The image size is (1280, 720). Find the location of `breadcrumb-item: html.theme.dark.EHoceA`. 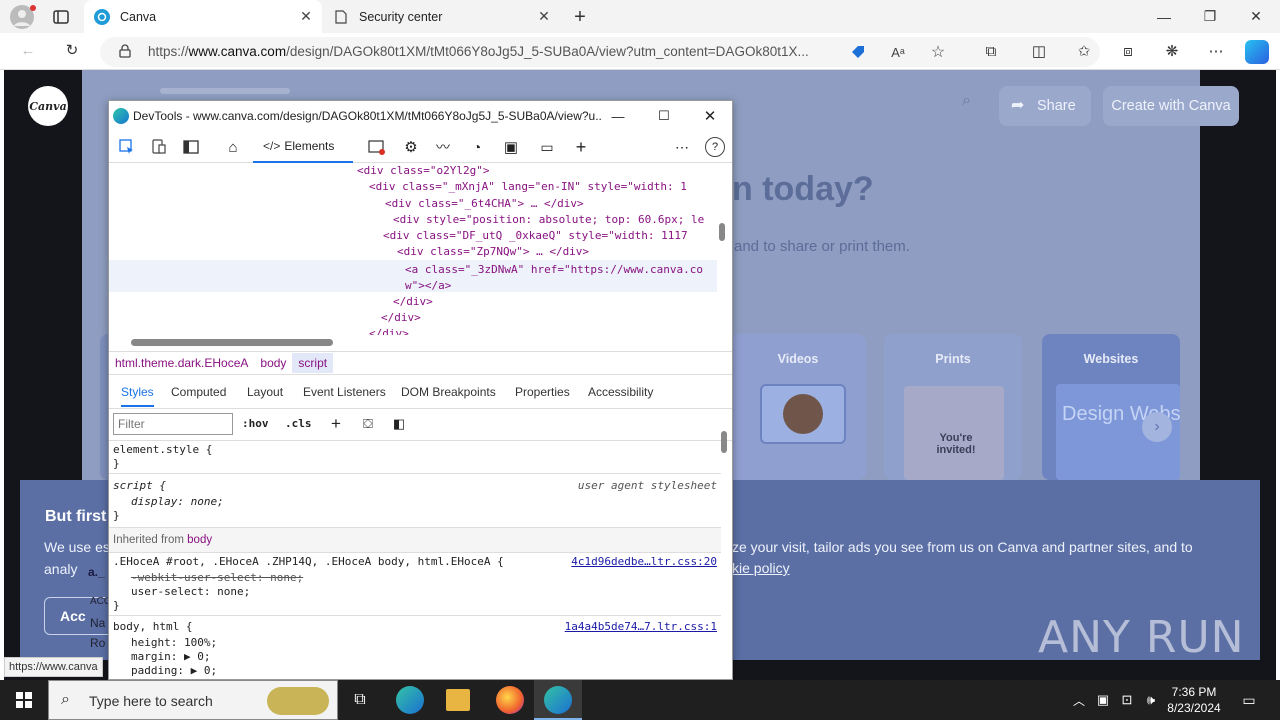

breadcrumb-item: html.theme.dark.EHoceA is located at coordinates (181, 363).